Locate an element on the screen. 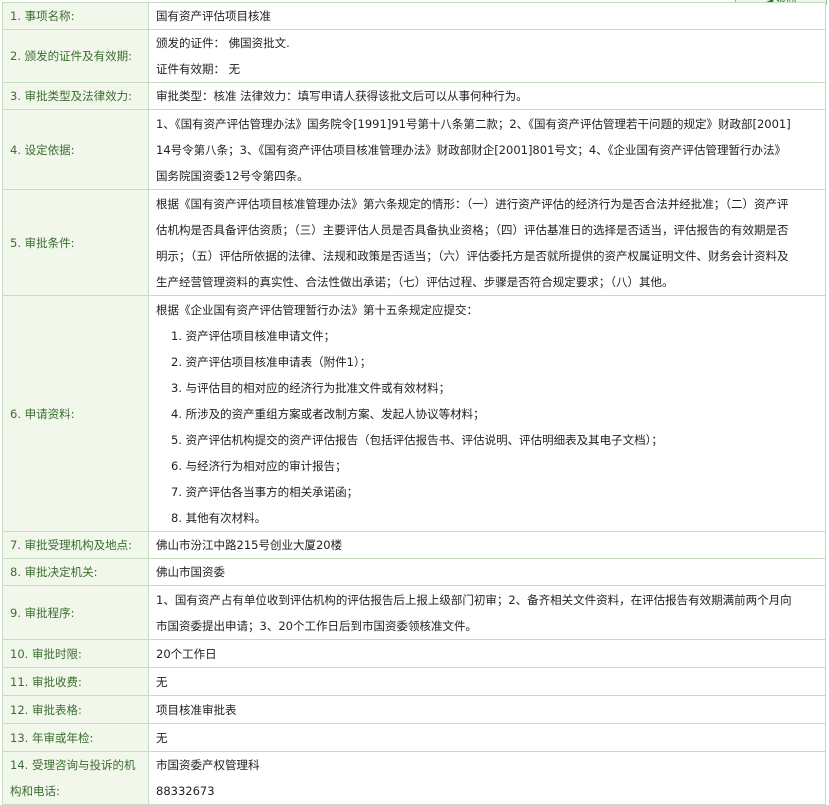 Image resolution: width=829 pixels, height=805 pixels. list-item: 2. 资产评估项目核准申请表（附件1）； is located at coordinates (271, 361).